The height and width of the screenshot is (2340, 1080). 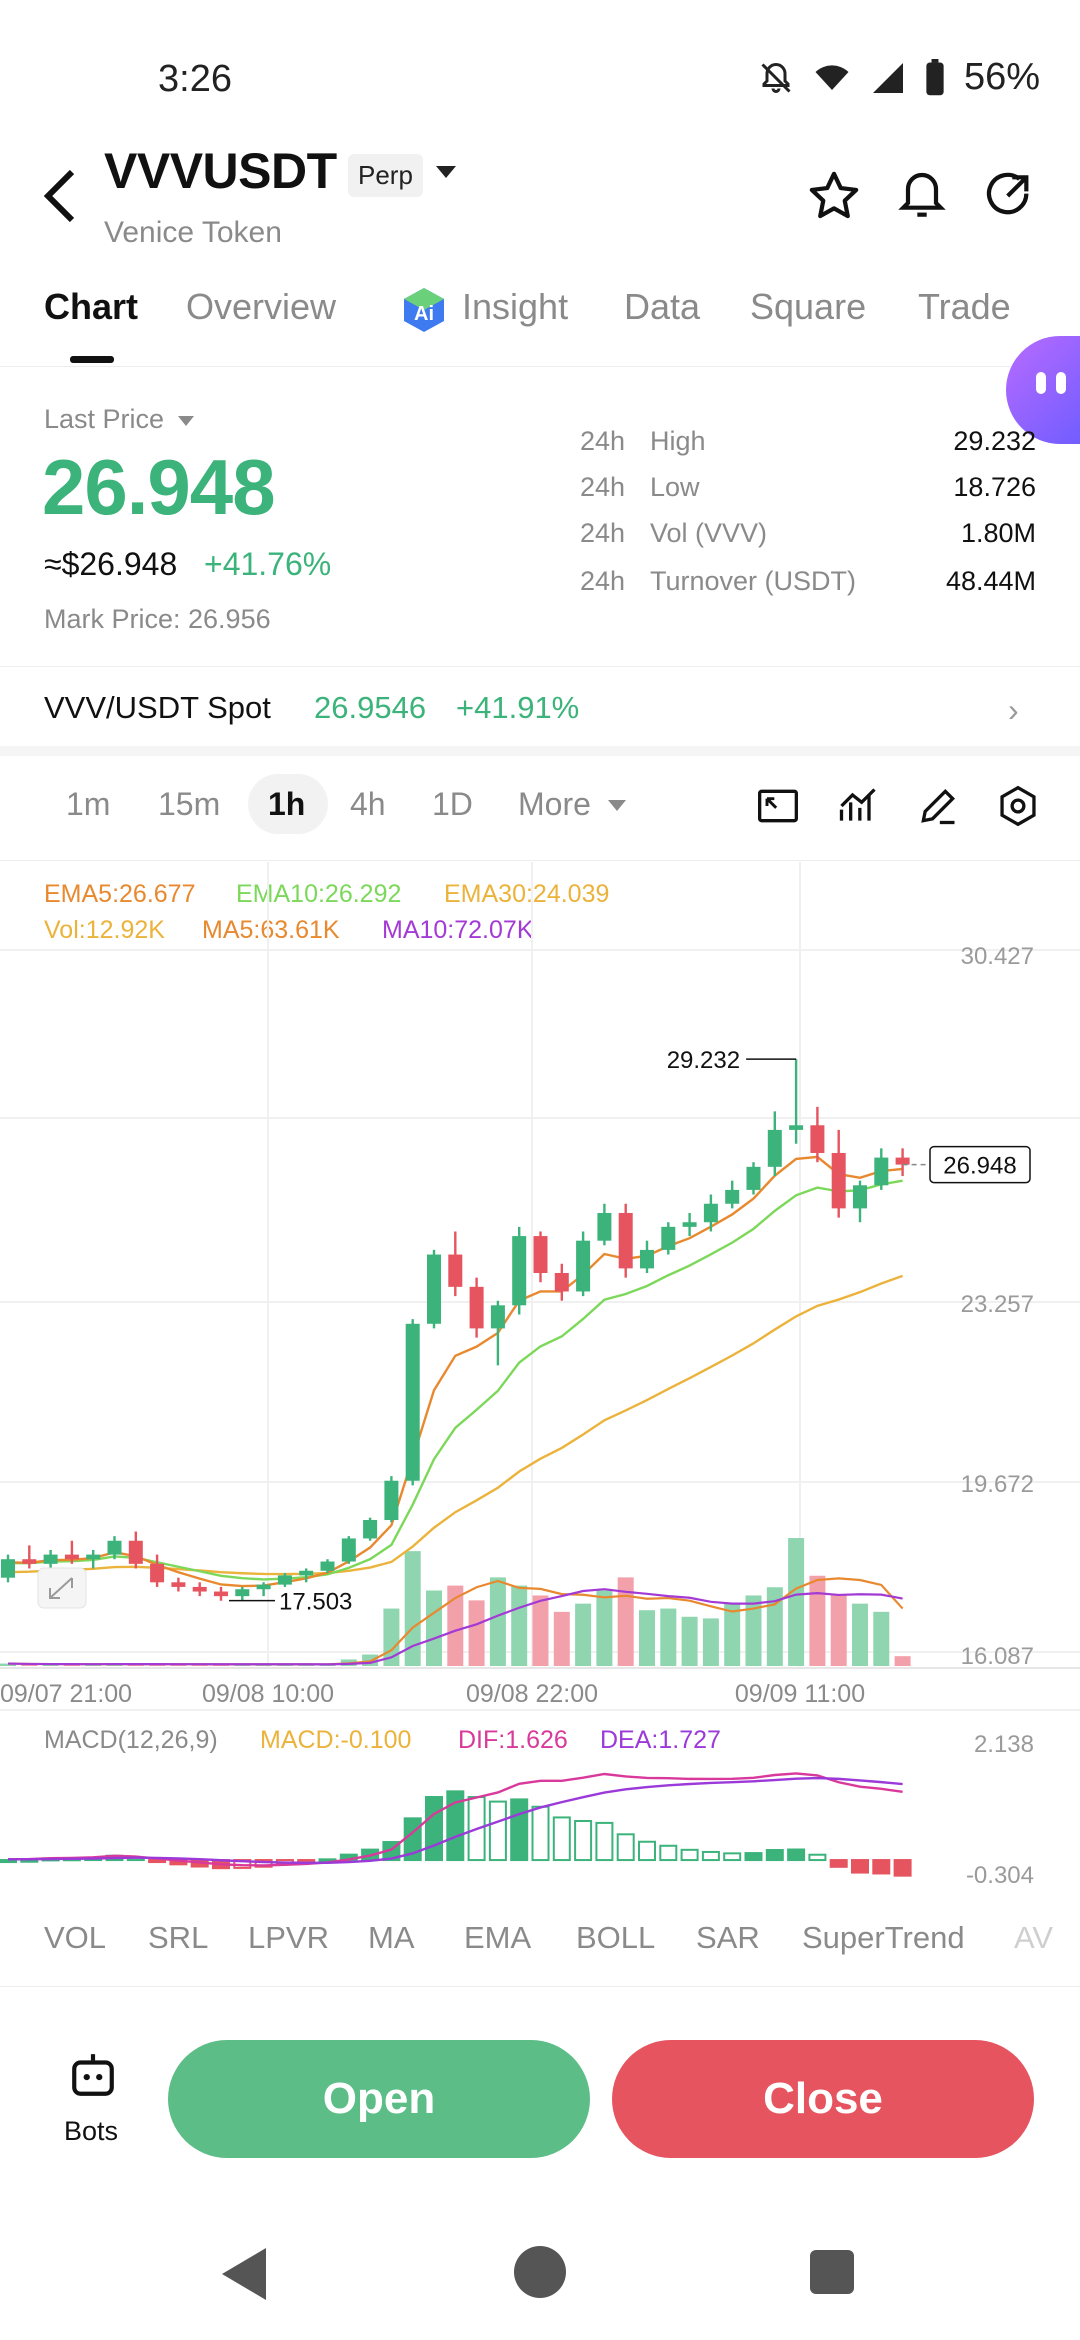 I want to click on price-change-pct: +41.76%, so click(x=268, y=564).